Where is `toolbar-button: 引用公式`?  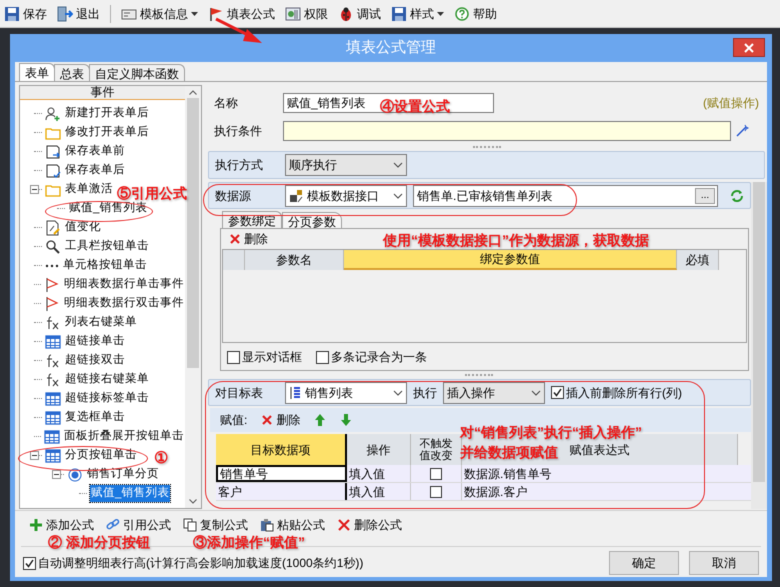
toolbar-button: 引用公式 is located at coordinates (138, 525).